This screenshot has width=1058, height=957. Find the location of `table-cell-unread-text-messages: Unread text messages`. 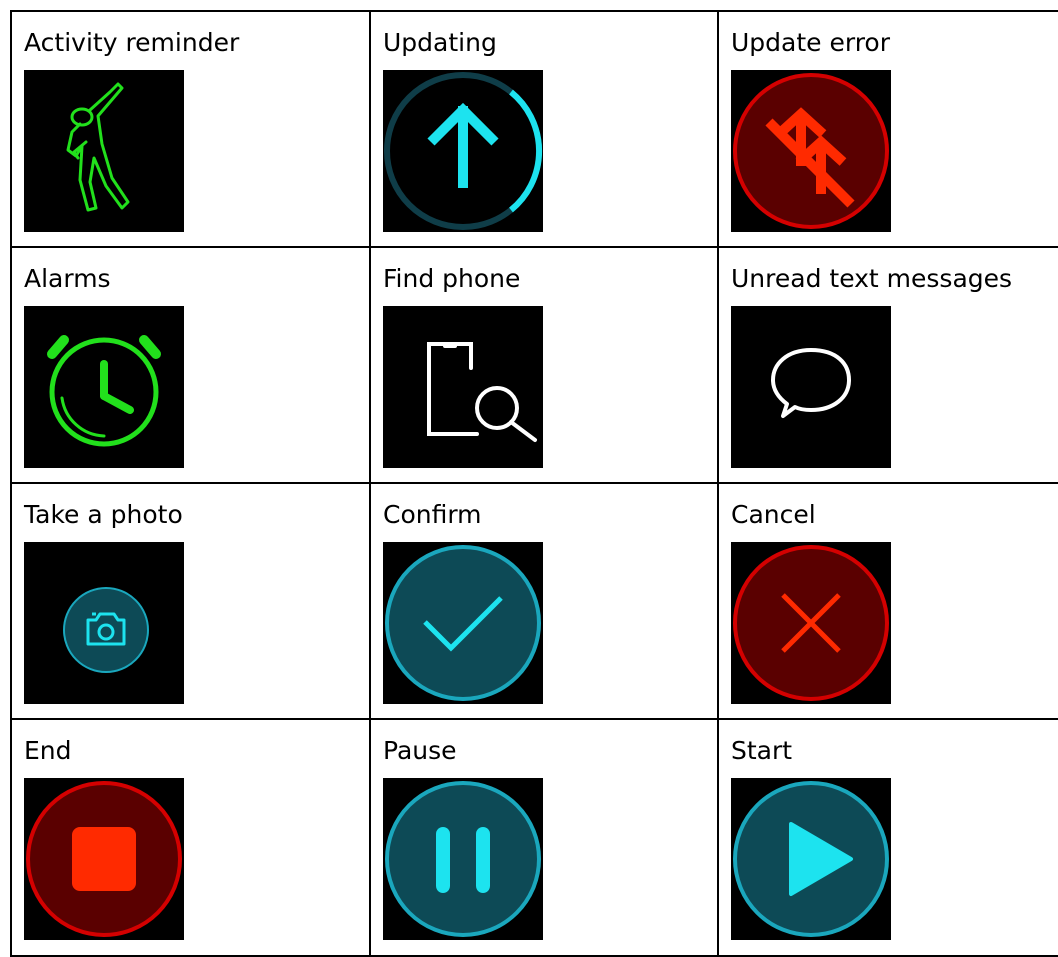

table-cell-unread-text-messages: Unread text messages is located at coordinates (887, 365).